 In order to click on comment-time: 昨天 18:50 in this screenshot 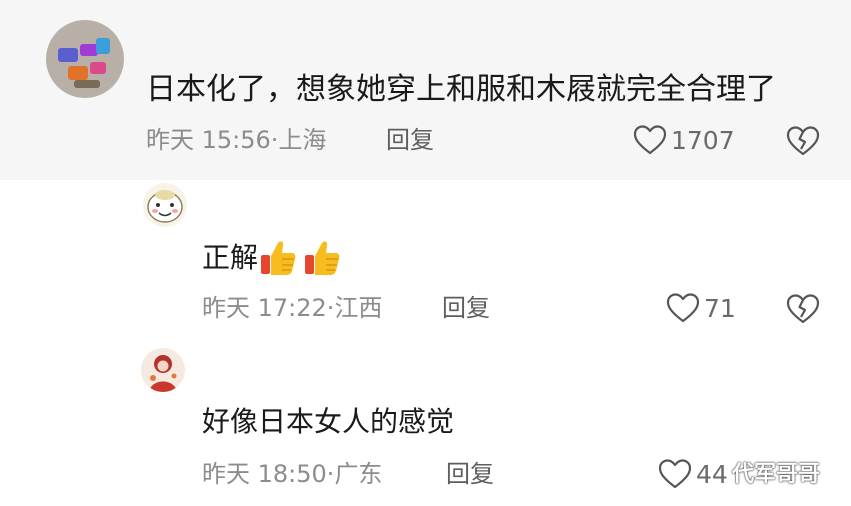, I will do `click(264, 474)`.